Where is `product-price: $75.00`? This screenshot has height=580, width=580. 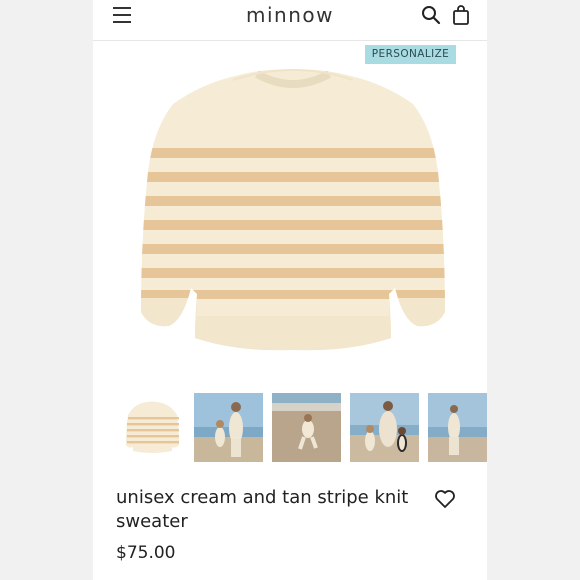 product-price: $75.00 is located at coordinates (146, 553).